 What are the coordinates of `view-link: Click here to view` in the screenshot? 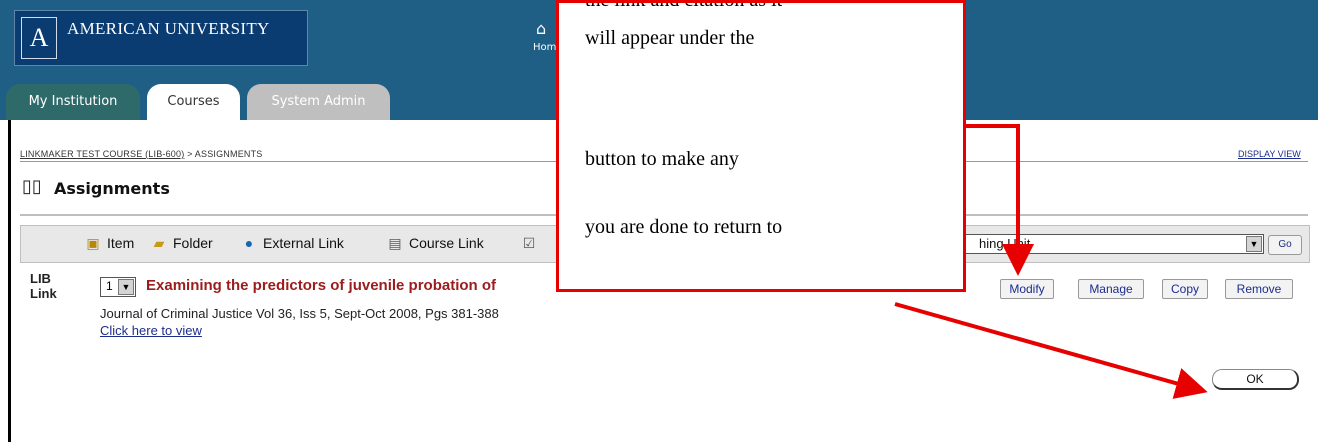 It's located at (151, 330).